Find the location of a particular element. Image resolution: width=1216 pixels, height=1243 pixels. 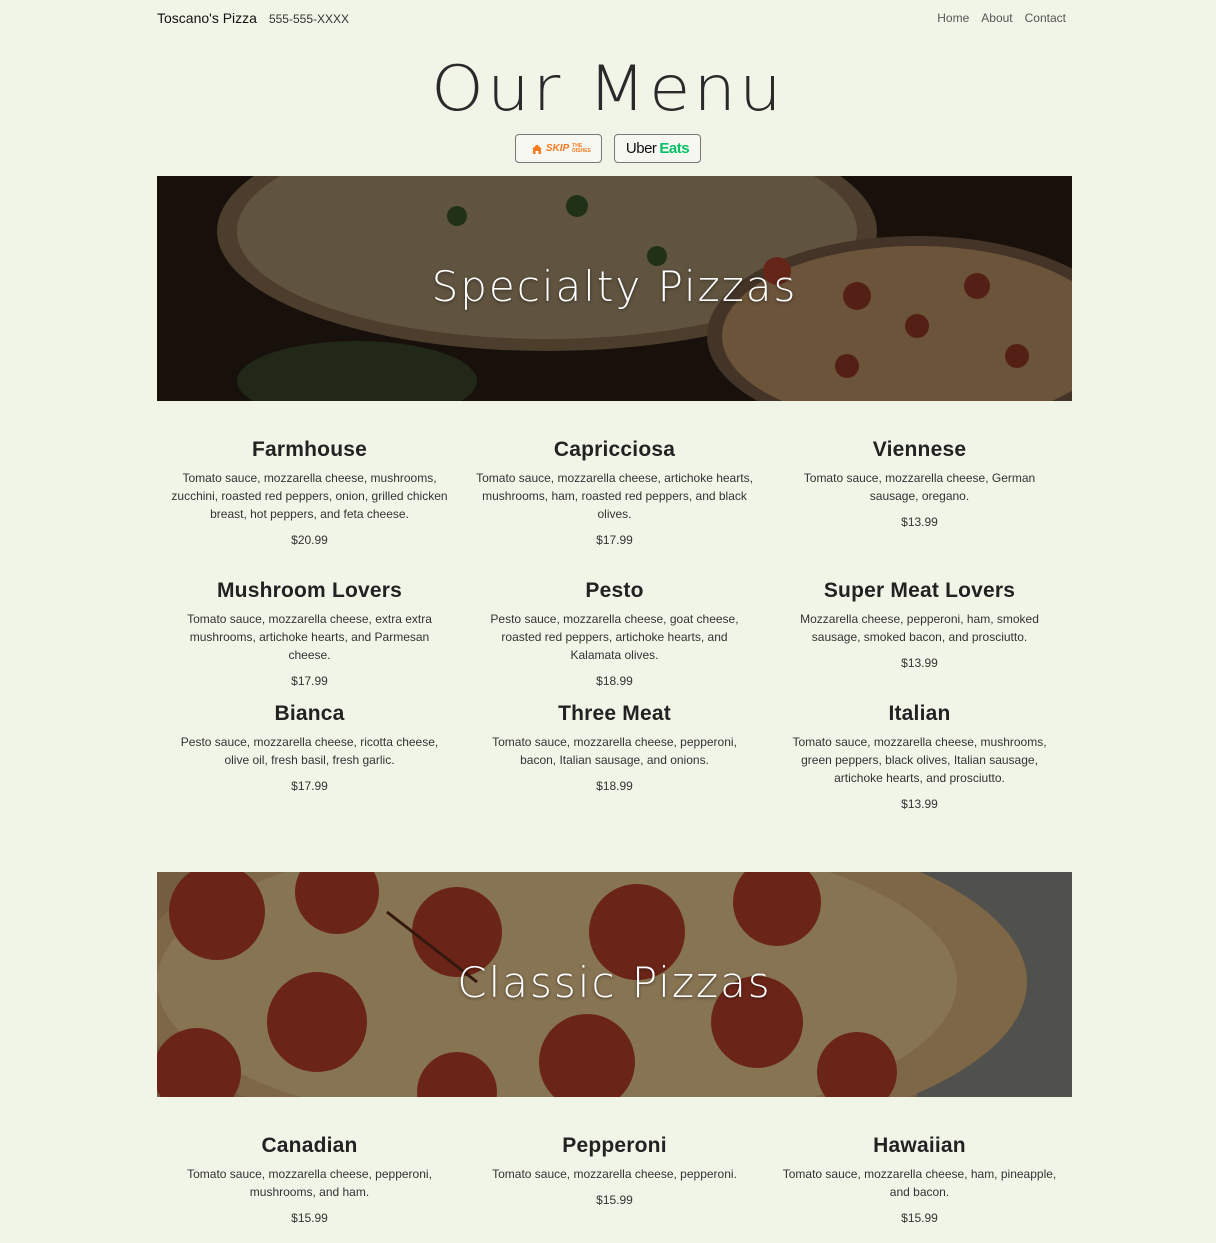

skip-the-dishes-button: SKIP THE DISHES is located at coordinates (558, 148).